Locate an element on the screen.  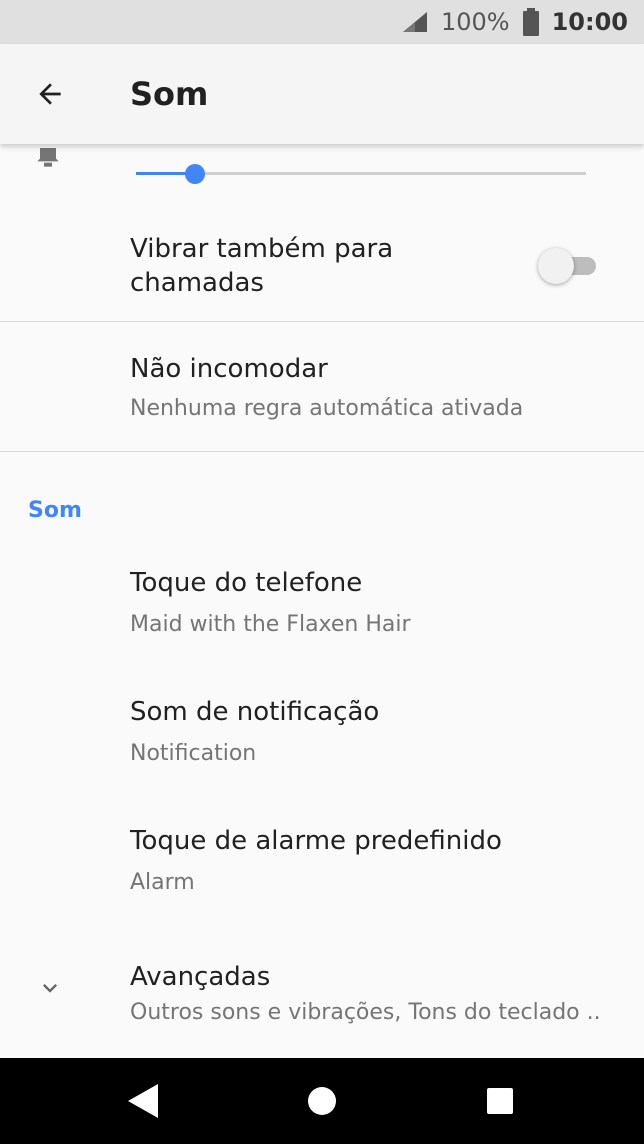
item-title: Toque de alarme predefinido is located at coordinates (316, 841).